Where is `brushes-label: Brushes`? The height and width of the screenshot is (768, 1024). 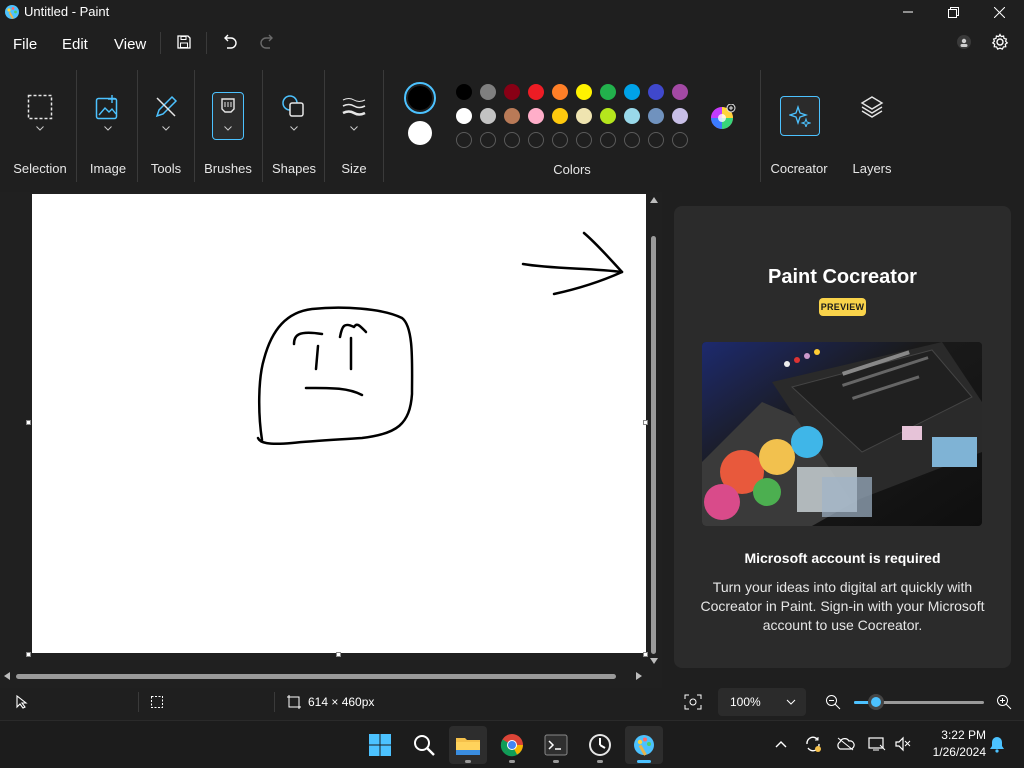
brushes-label: Brushes is located at coordinates (228, 168).